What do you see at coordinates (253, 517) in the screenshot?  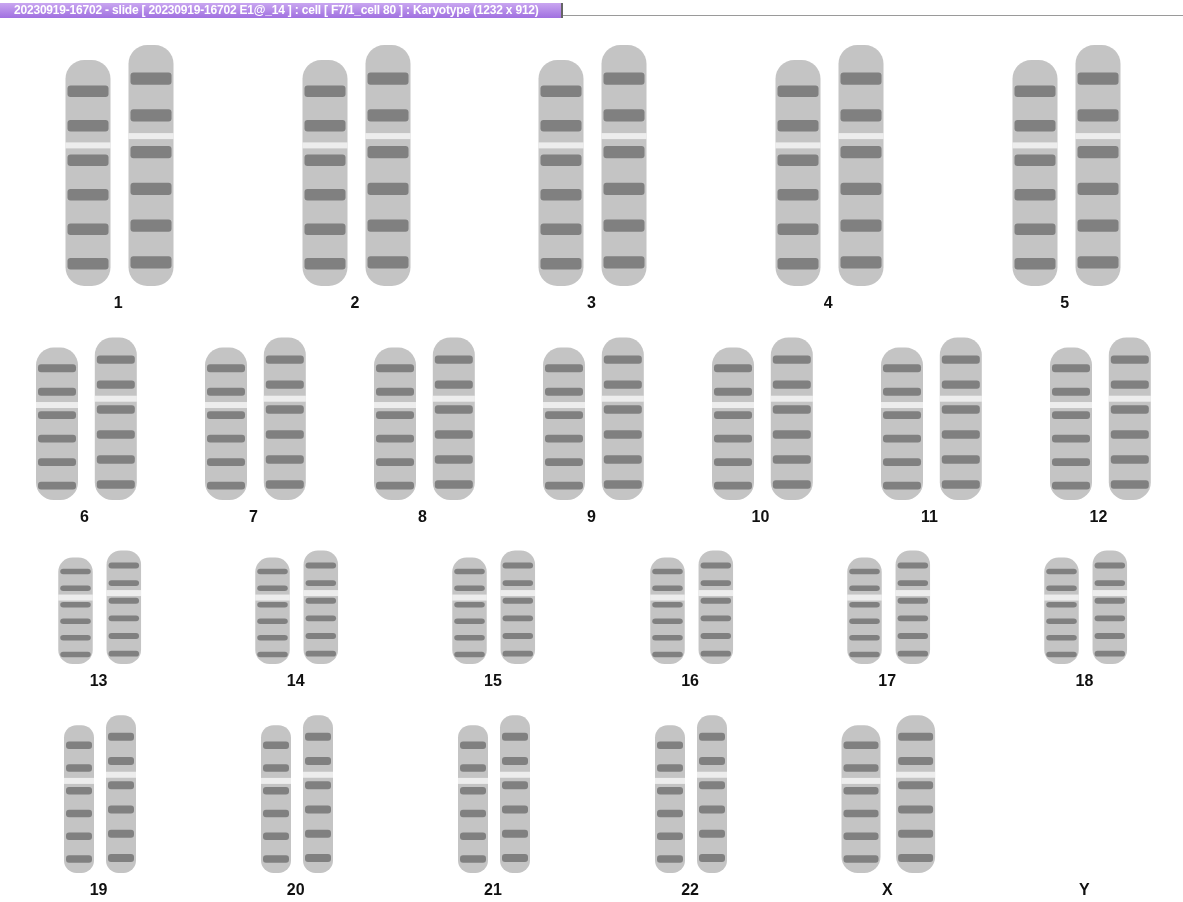 I see `chromosome-number: 7` at bounding box center [253, 517].